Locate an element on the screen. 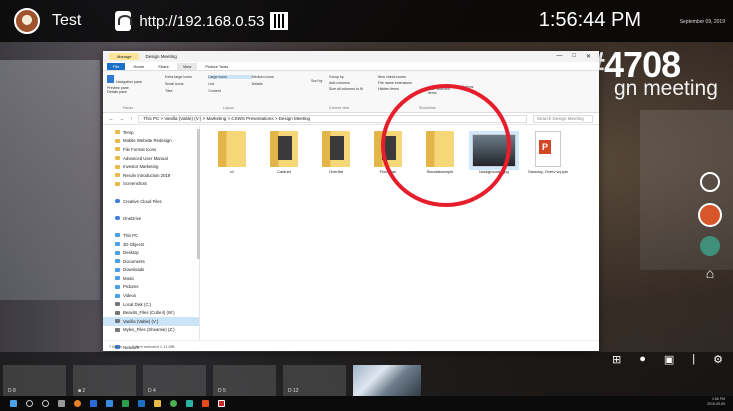 The height and width of the screenshot is (411, 733). nav-item: Vanilla (Vable) (V:) is located at coordinates (151, 321).